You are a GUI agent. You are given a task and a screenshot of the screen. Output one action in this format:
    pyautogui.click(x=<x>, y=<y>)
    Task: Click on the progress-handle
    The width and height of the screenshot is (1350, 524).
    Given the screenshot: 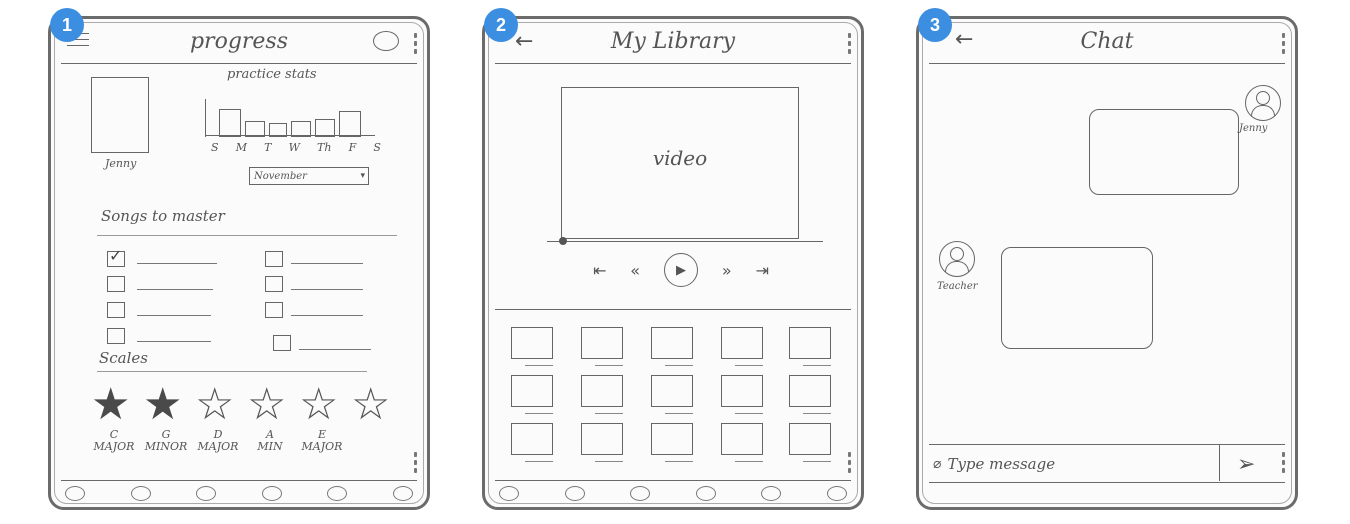 What is the action you would take?
    pyautogui.click(x=563, y=241)
    